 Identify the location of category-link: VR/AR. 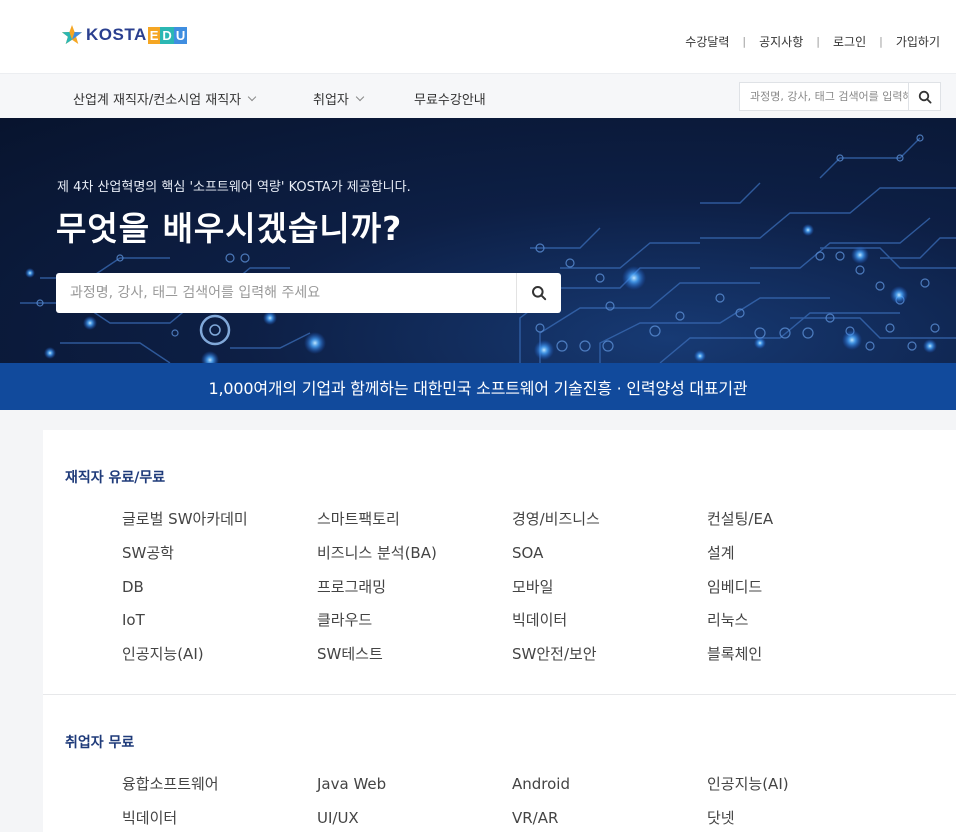
(609, 820).